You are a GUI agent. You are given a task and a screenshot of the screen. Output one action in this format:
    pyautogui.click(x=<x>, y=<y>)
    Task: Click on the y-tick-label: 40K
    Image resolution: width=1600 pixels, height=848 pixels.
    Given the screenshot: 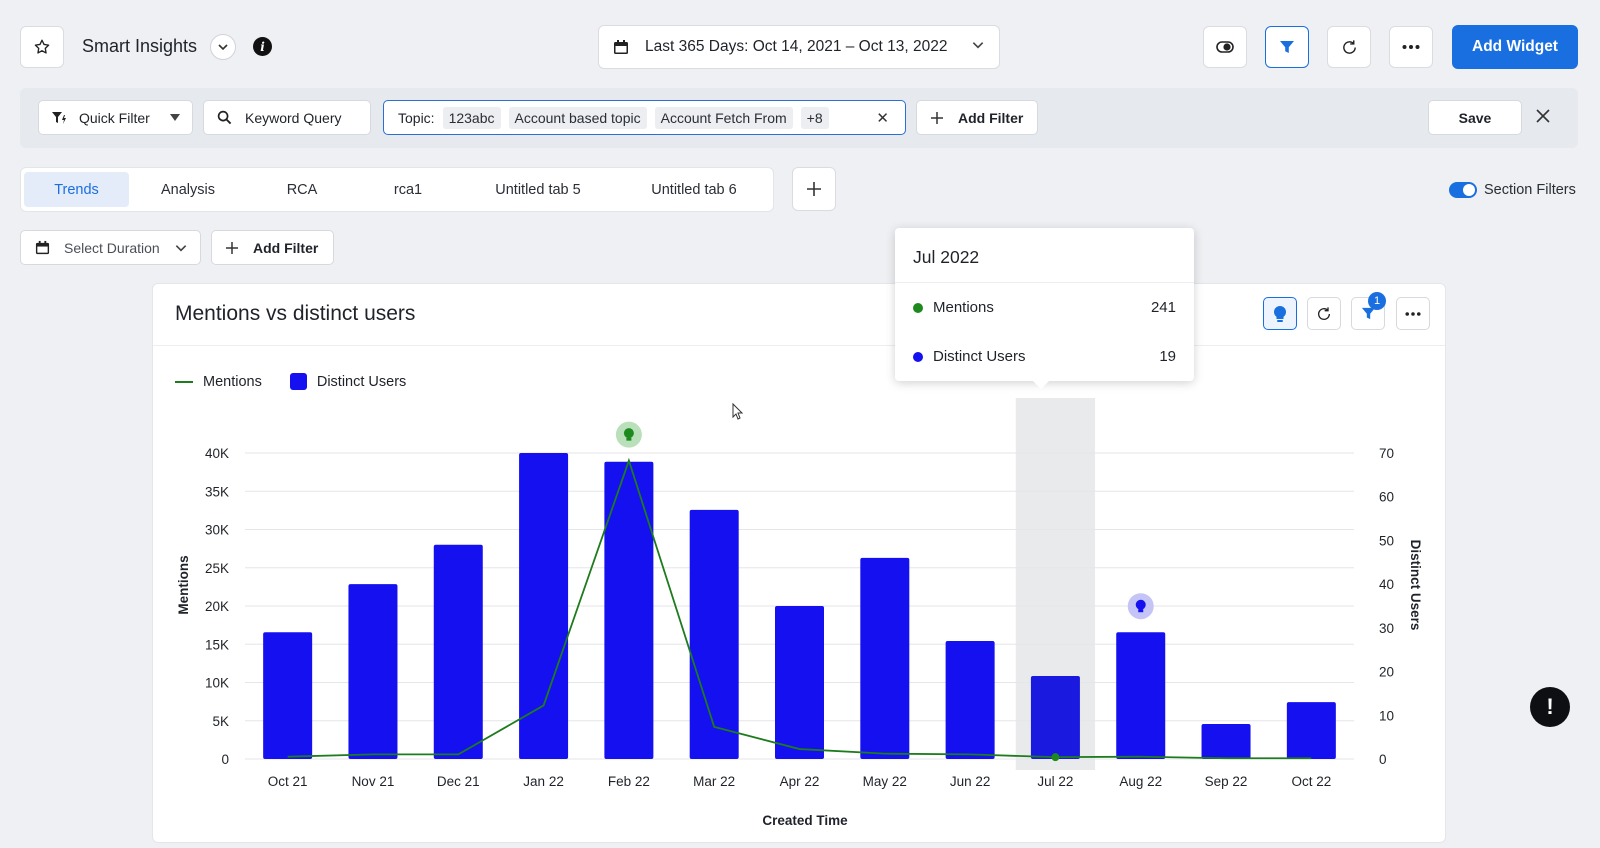 What is the action you would take?
    pyautogui.click(x=217, y=453)
    